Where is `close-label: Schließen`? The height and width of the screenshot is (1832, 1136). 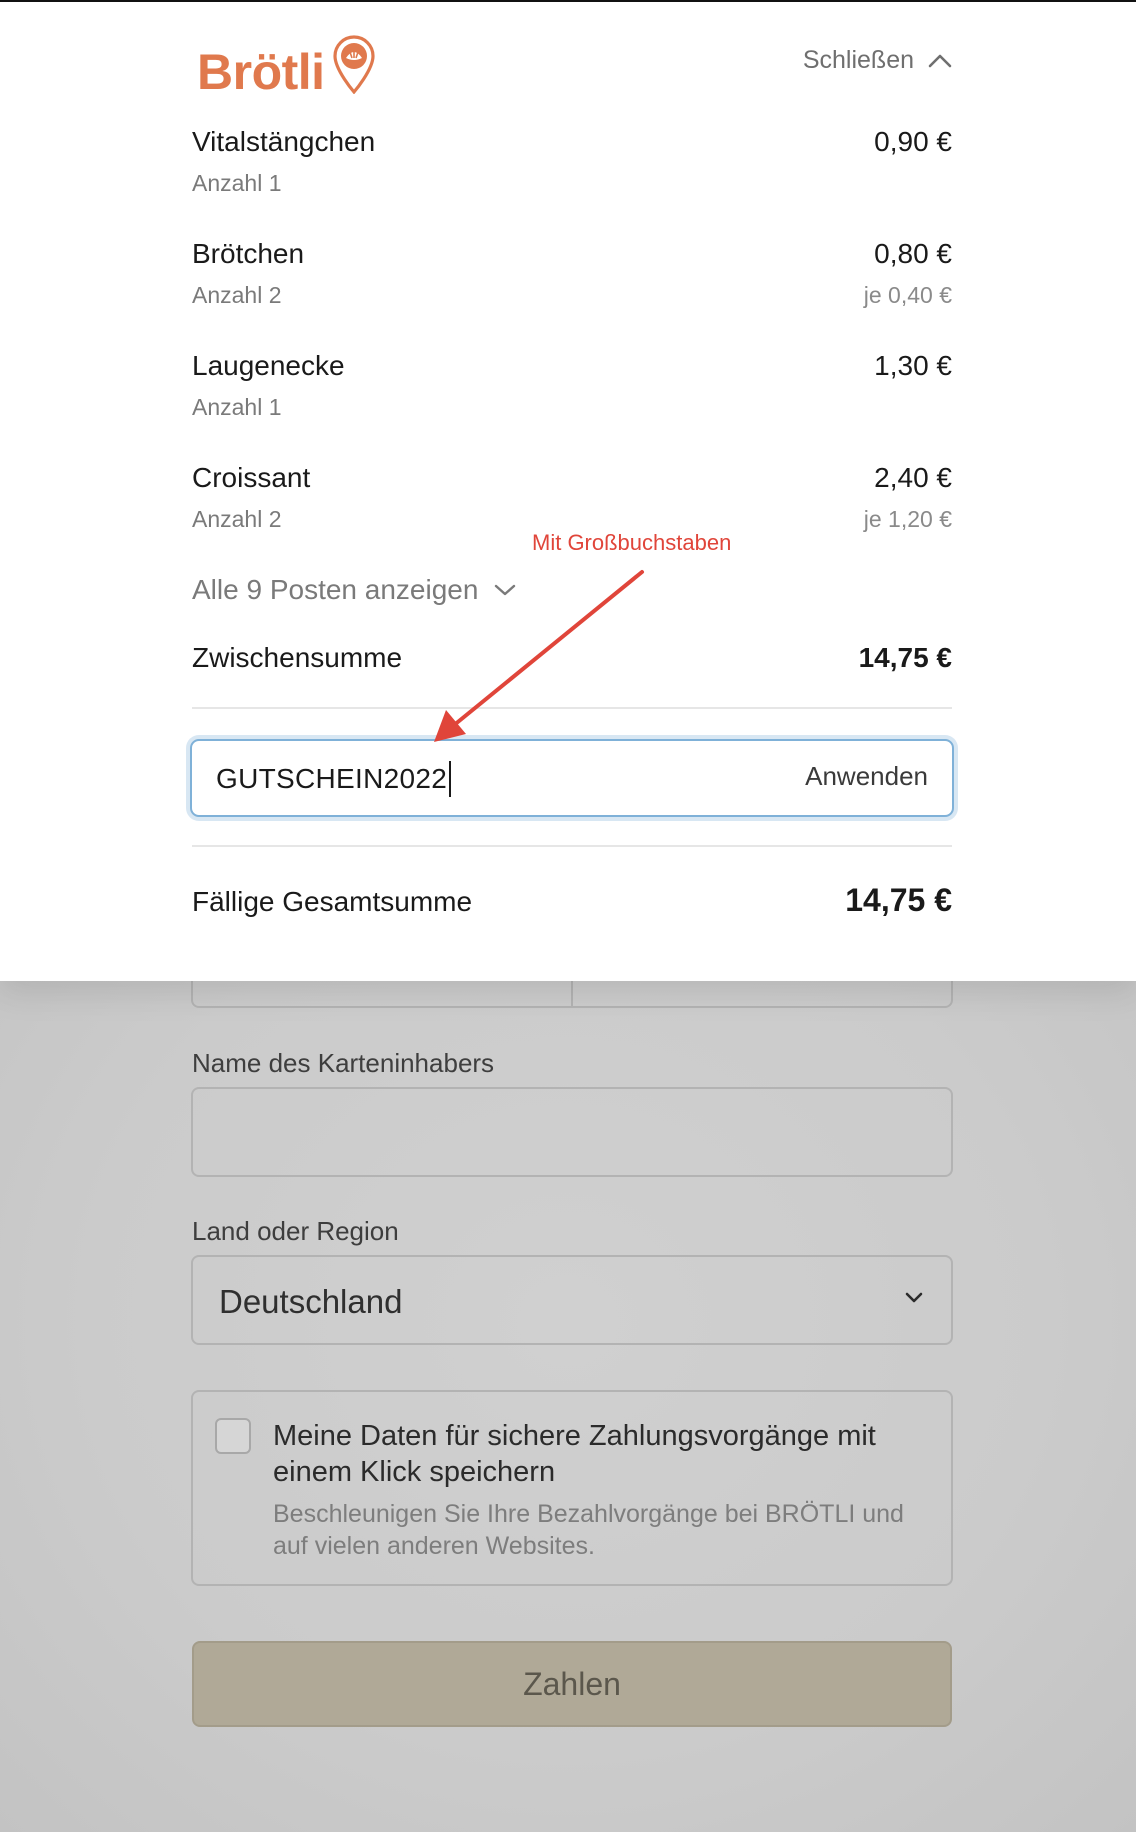
close-label: Schließen is located at coordinates (858, 60).